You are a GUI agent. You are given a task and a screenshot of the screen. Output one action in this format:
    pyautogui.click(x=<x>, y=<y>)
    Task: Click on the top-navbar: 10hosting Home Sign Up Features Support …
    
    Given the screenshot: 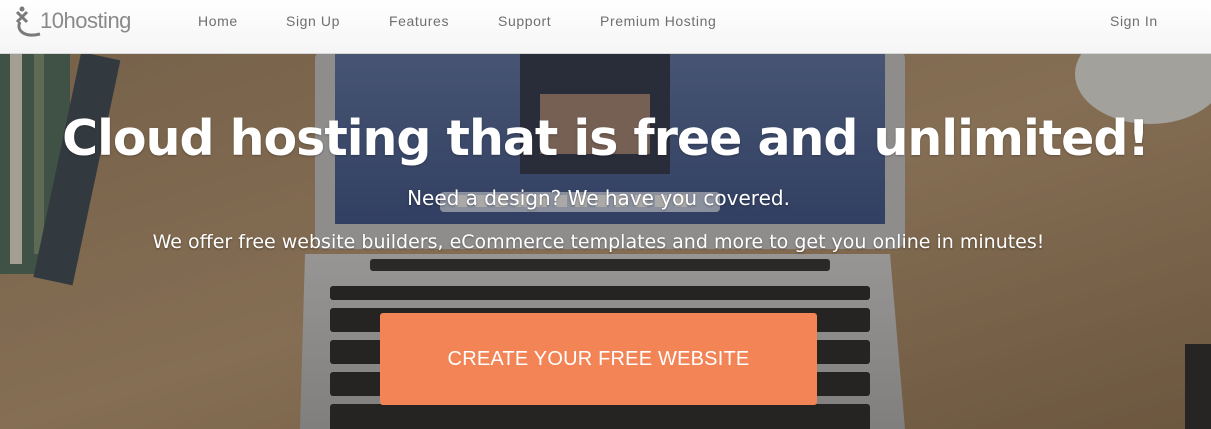 What is the action you would take?
    pyautogui.click(x=605, y=27)
    